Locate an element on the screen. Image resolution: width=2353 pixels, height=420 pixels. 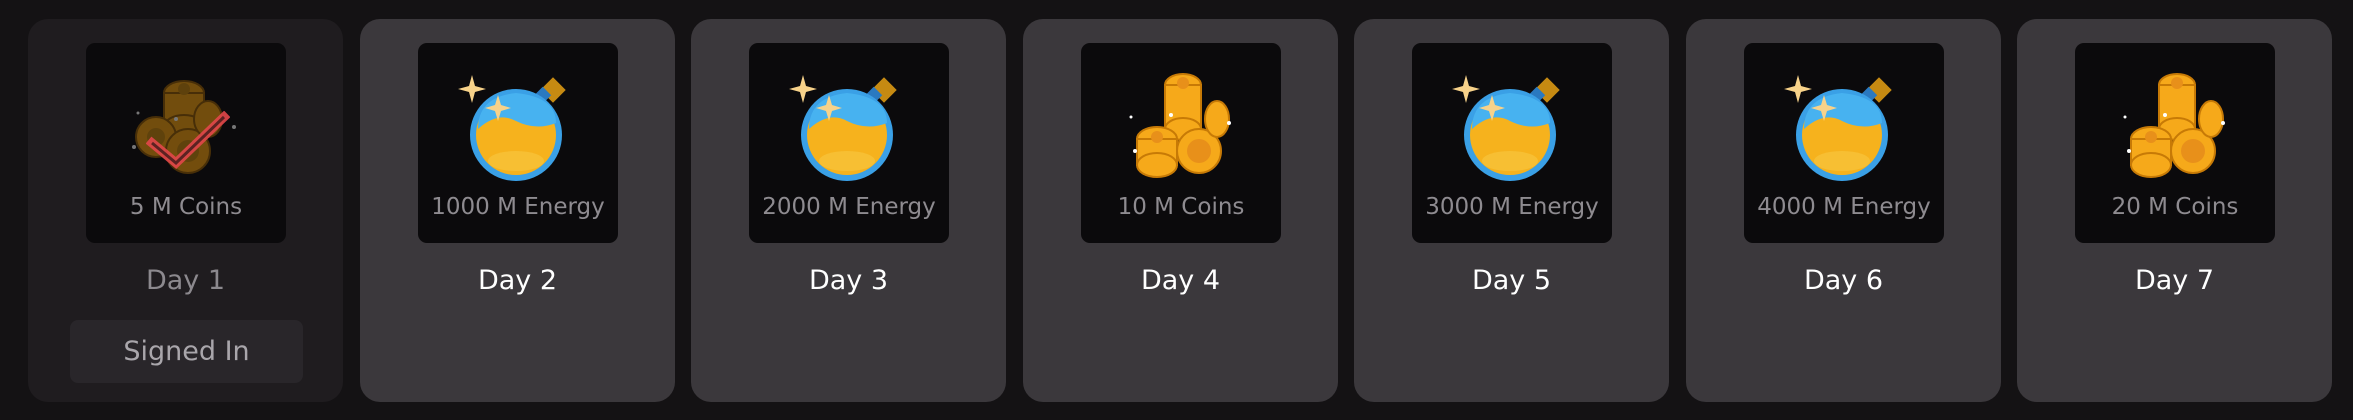
day-label: Day 4 is located at coordinates (1180, 280).